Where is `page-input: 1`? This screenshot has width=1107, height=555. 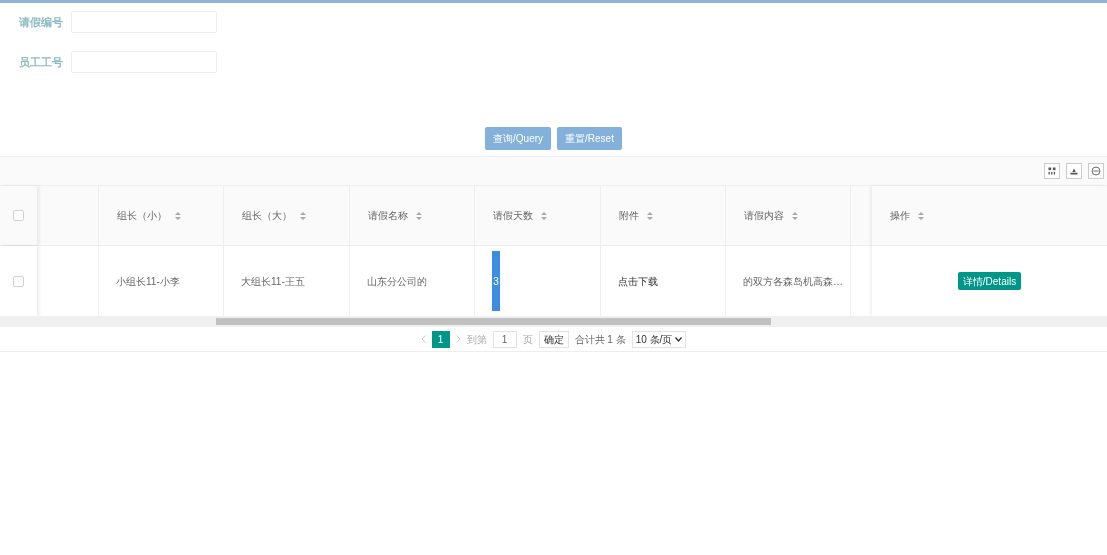 page-input: 1 is located at coordinates (504, 339).